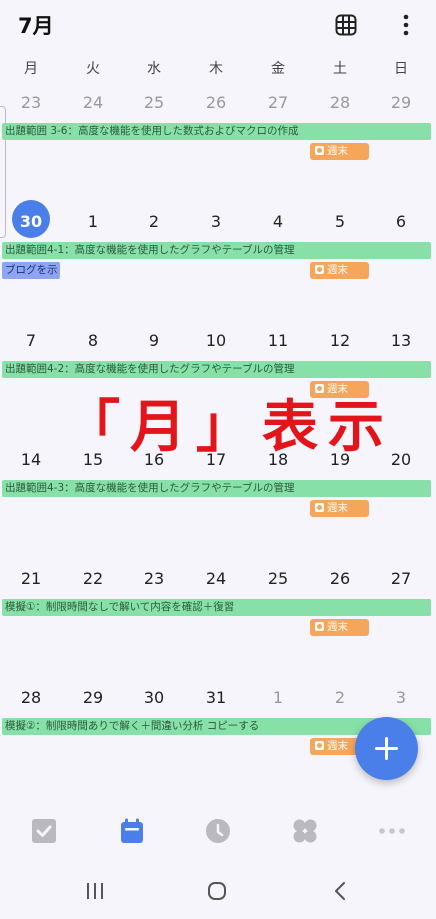  Describe the element at coordinates (95, 891) in the screenshot. I see `recent-apps-icon` at that location.